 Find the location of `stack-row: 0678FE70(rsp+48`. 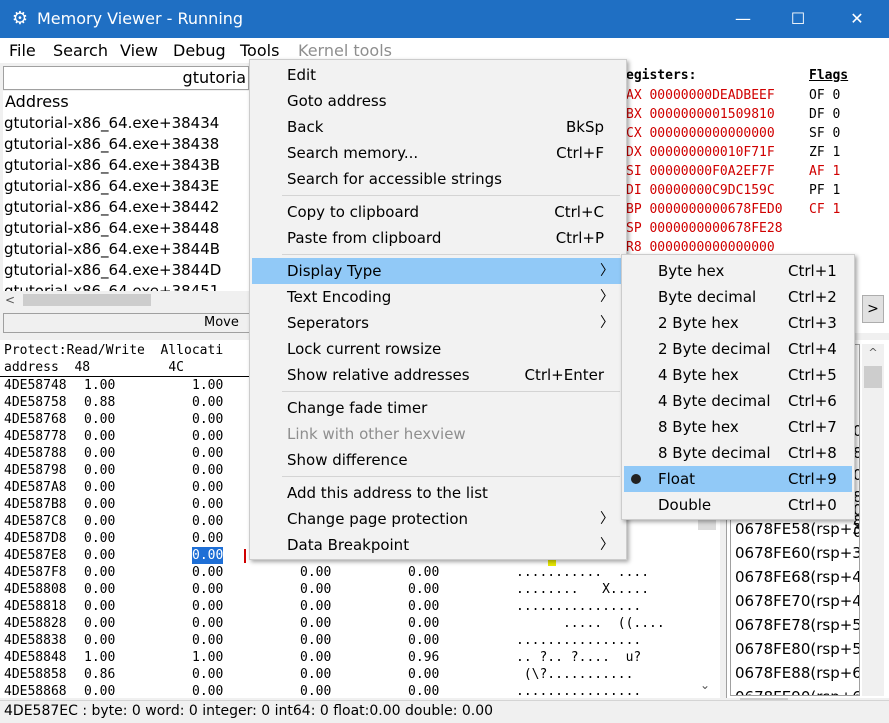

stack-row: 0678FE70(rsp+48 is located at coordinates (797, 601).